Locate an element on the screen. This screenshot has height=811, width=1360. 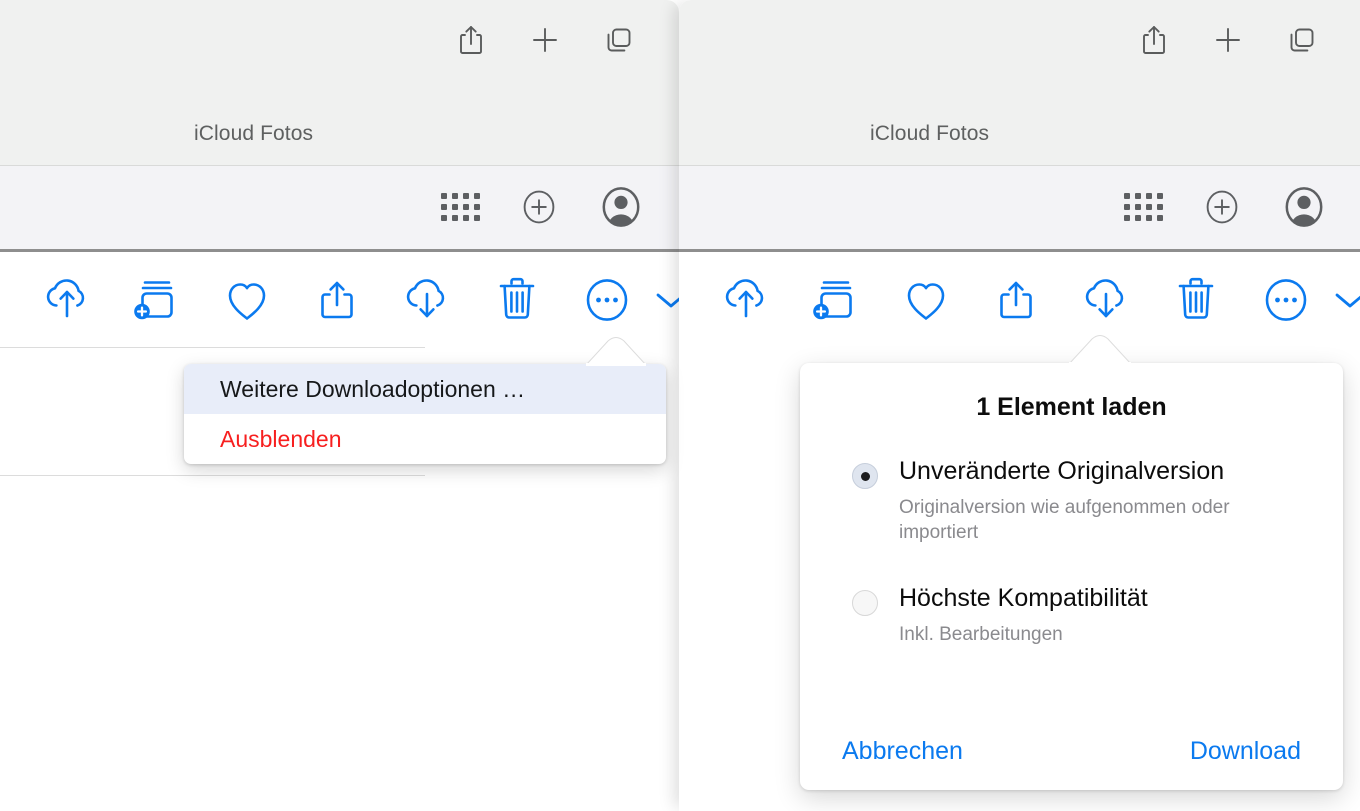
right-site-title-label: iCloud Fotos is located at coordinates (930, 133).